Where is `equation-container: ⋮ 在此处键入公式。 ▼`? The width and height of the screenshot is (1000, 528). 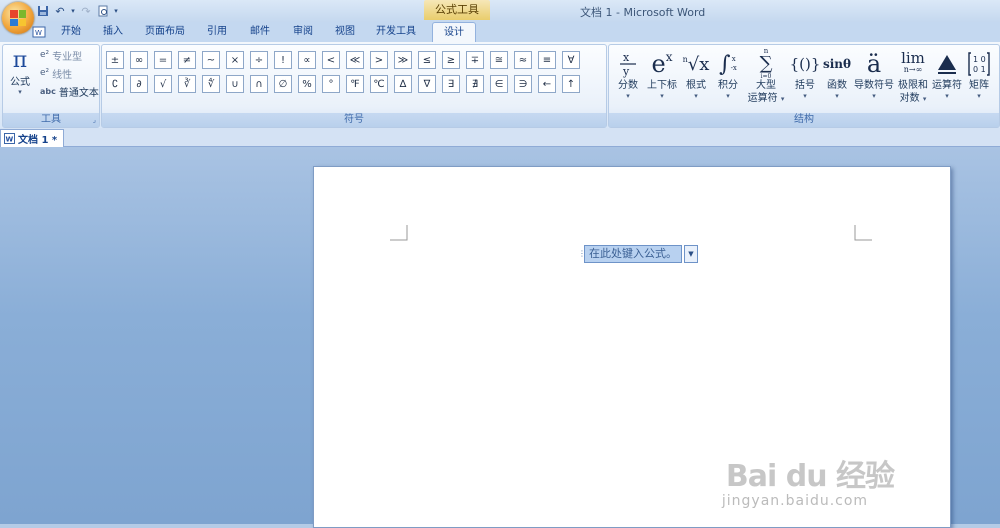 equation-container: ⋮ 在此处键入公式。 ▼ is located at coordinates (638, 254).